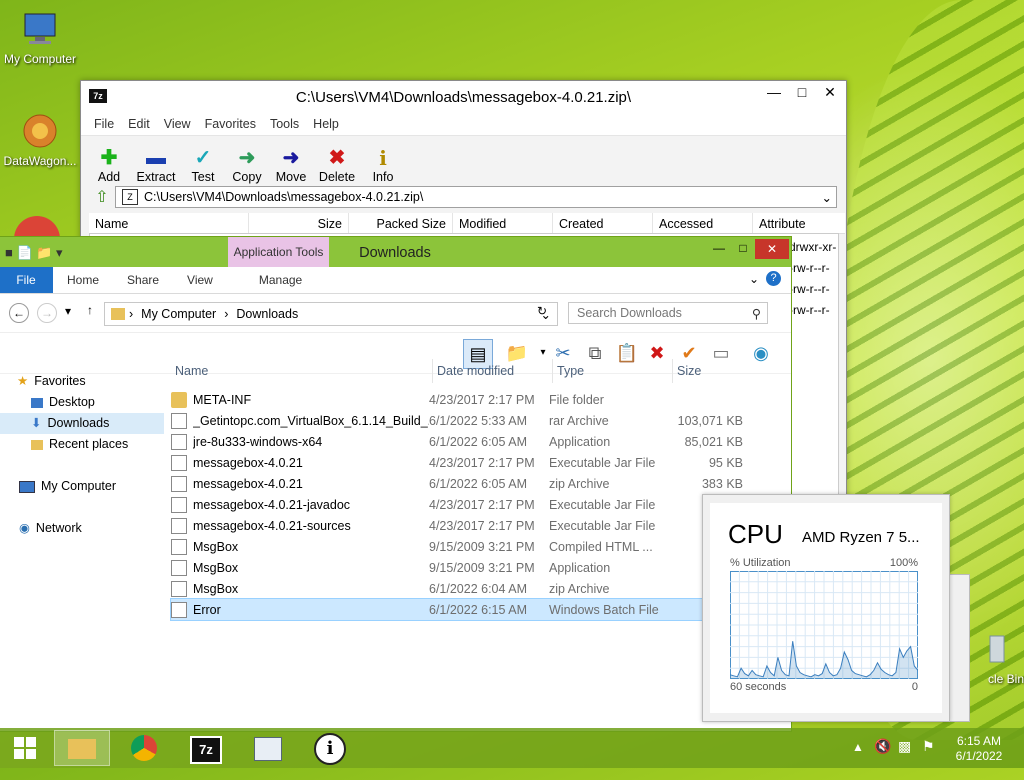  Describe the element at coordinates (812, 279) in the screenshot. I see `sevenzip-attribute-column: drwxr-xr- -rw-r--r- -rw-r--r- -rw-r--r-` at that location.